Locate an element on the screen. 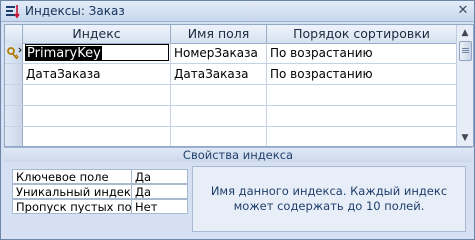 The width and height of the screenshot is (475, 240). properties-caption: Свойства индекса is located at coordinates (238, 154).